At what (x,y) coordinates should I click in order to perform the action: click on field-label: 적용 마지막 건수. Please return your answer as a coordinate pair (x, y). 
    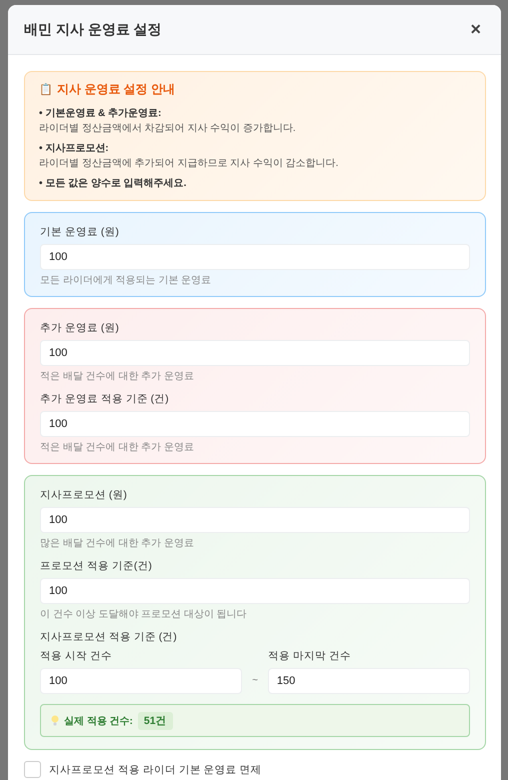
    Looking at the image, I should click on (310, 656).